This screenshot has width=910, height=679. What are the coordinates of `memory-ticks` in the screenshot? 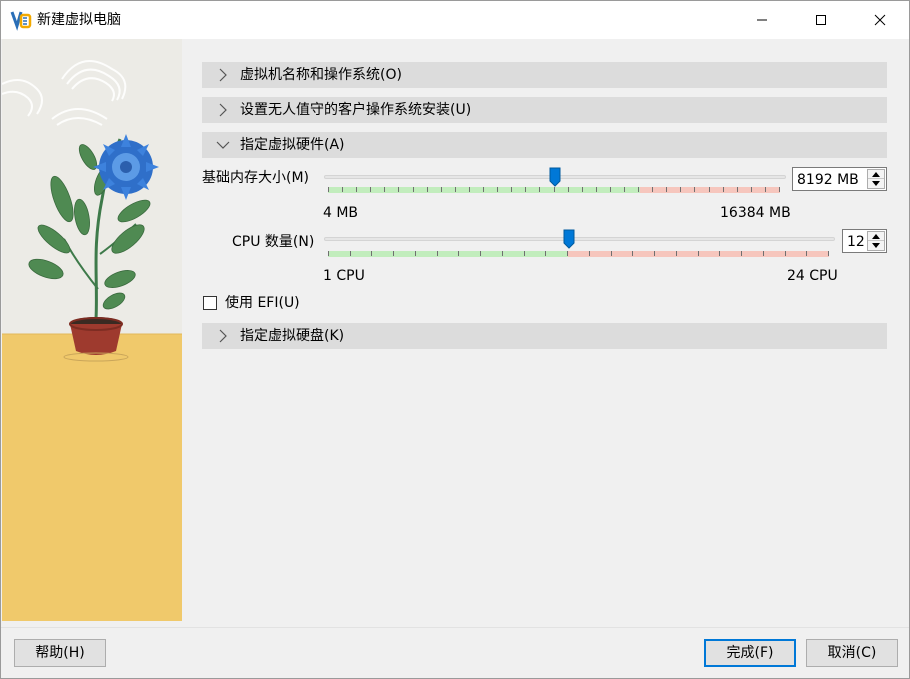 It's located at (554, 189).